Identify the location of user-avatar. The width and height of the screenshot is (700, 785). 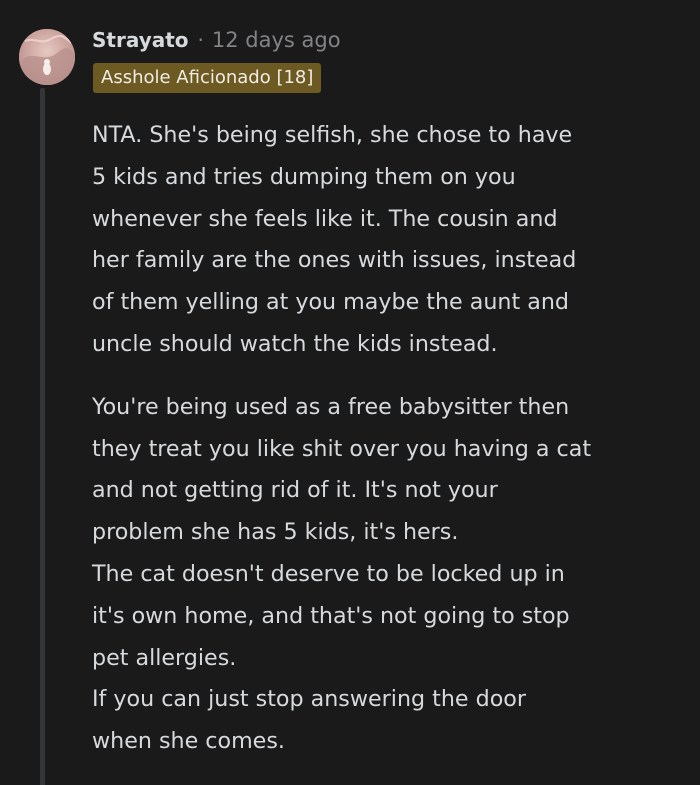
(47, 57).